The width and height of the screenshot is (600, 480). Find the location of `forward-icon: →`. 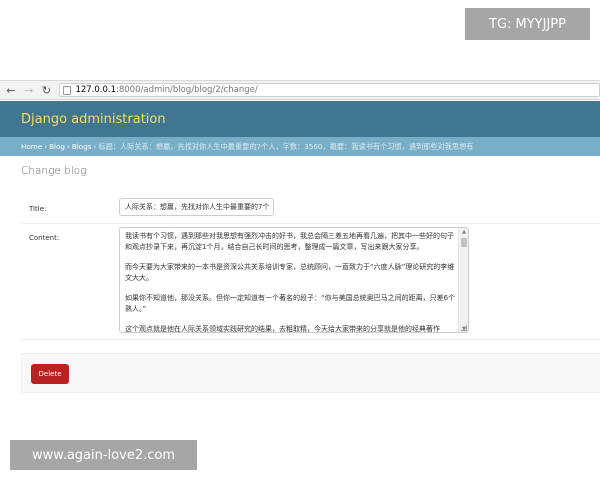

forward-icon: → is located at coordinates (29, 90).